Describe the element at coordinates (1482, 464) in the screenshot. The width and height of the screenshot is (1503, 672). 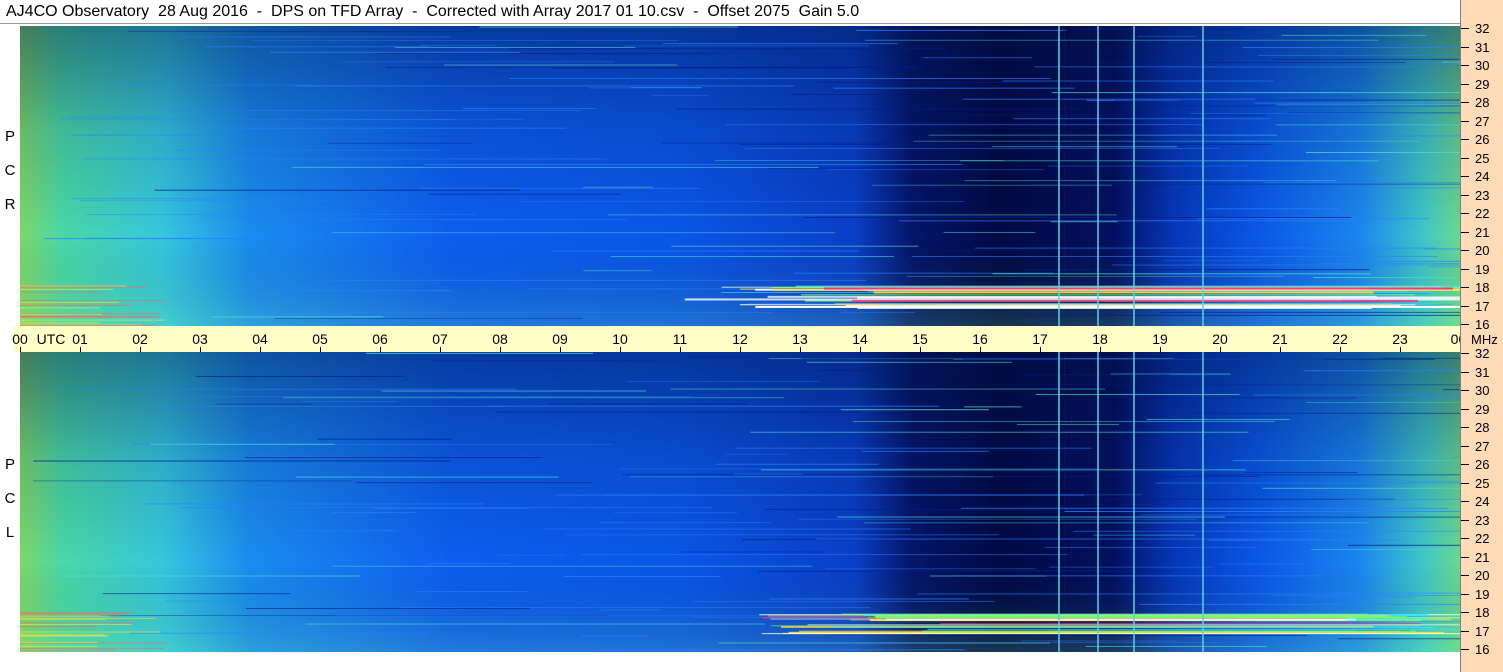
I see `freq-tick-label: 26` at that location.